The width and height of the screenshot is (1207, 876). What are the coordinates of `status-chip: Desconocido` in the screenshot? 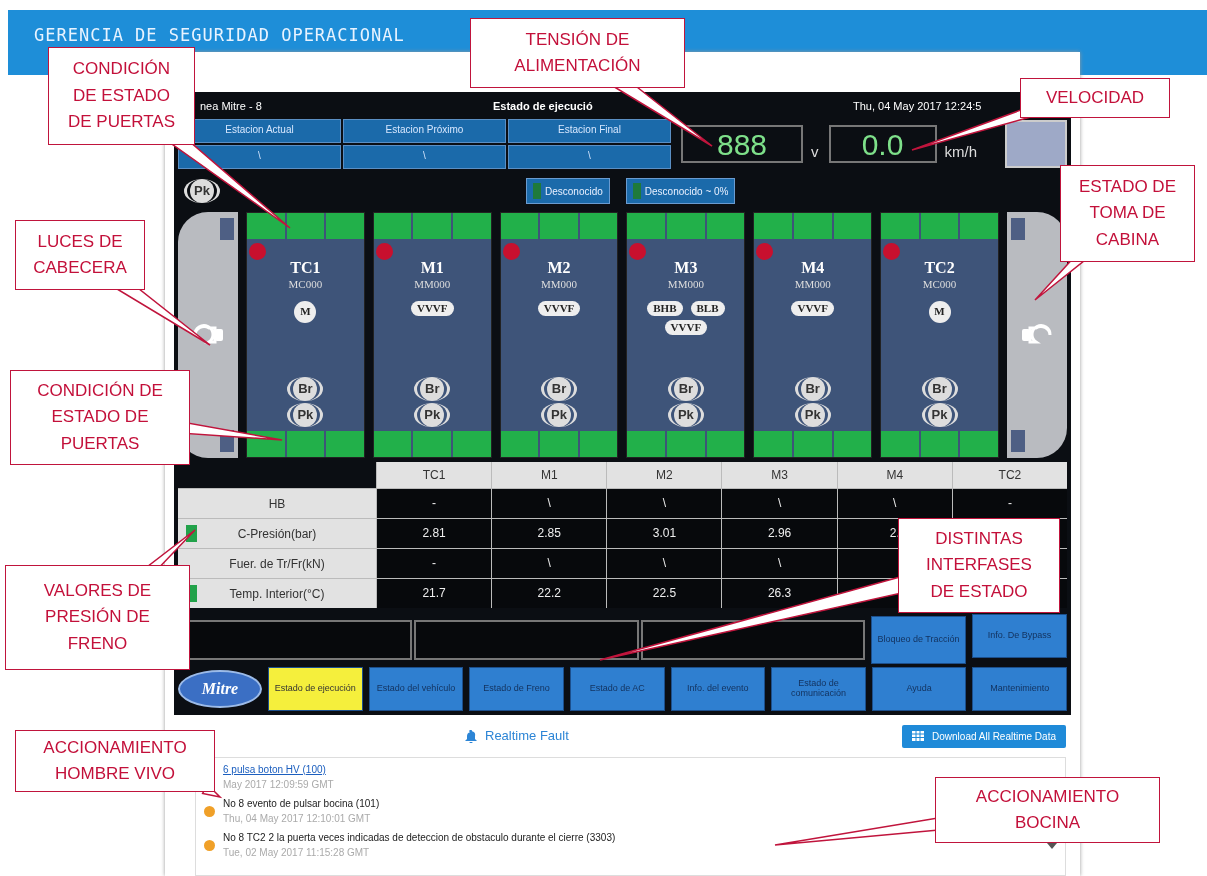 It's located at (568, 191).